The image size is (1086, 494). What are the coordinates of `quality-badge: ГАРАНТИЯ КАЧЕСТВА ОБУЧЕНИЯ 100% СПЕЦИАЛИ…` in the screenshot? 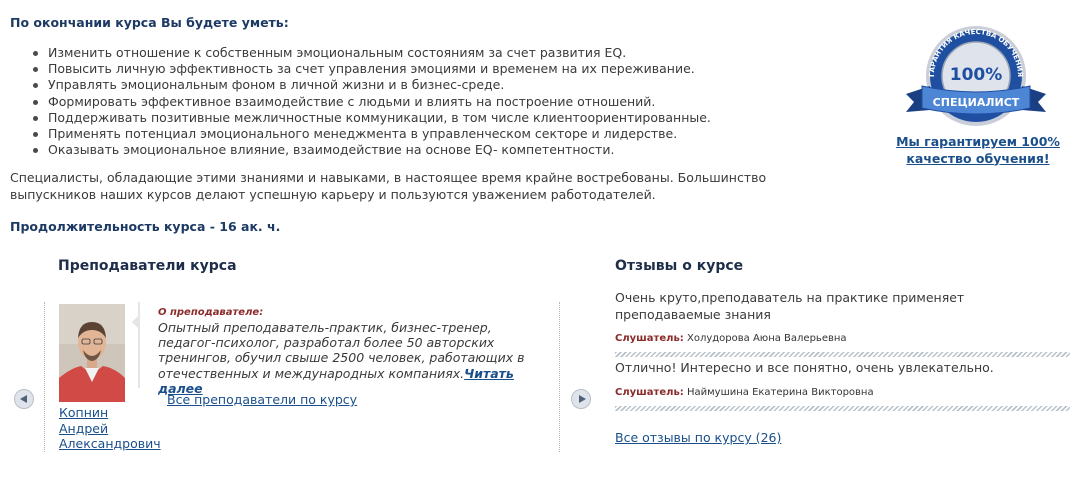 It's located at (975, 75).